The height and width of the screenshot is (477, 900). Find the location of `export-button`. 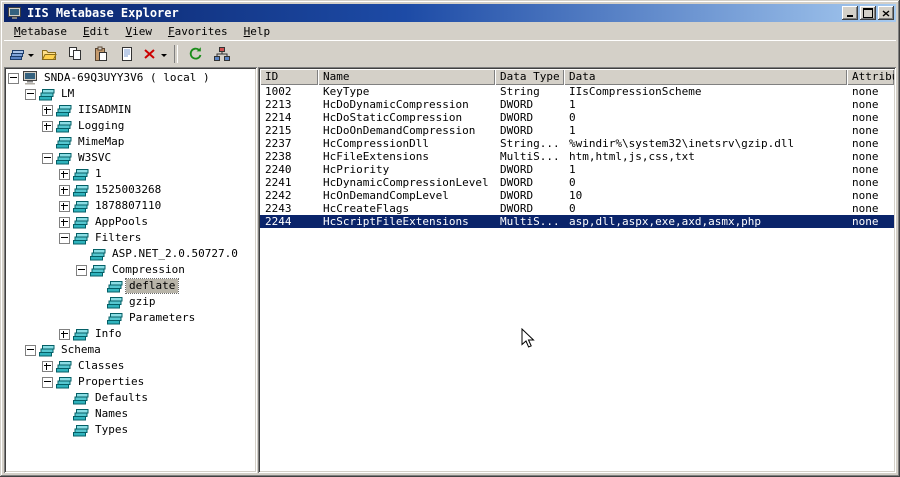

export-button is located at coordinates (127, 54).